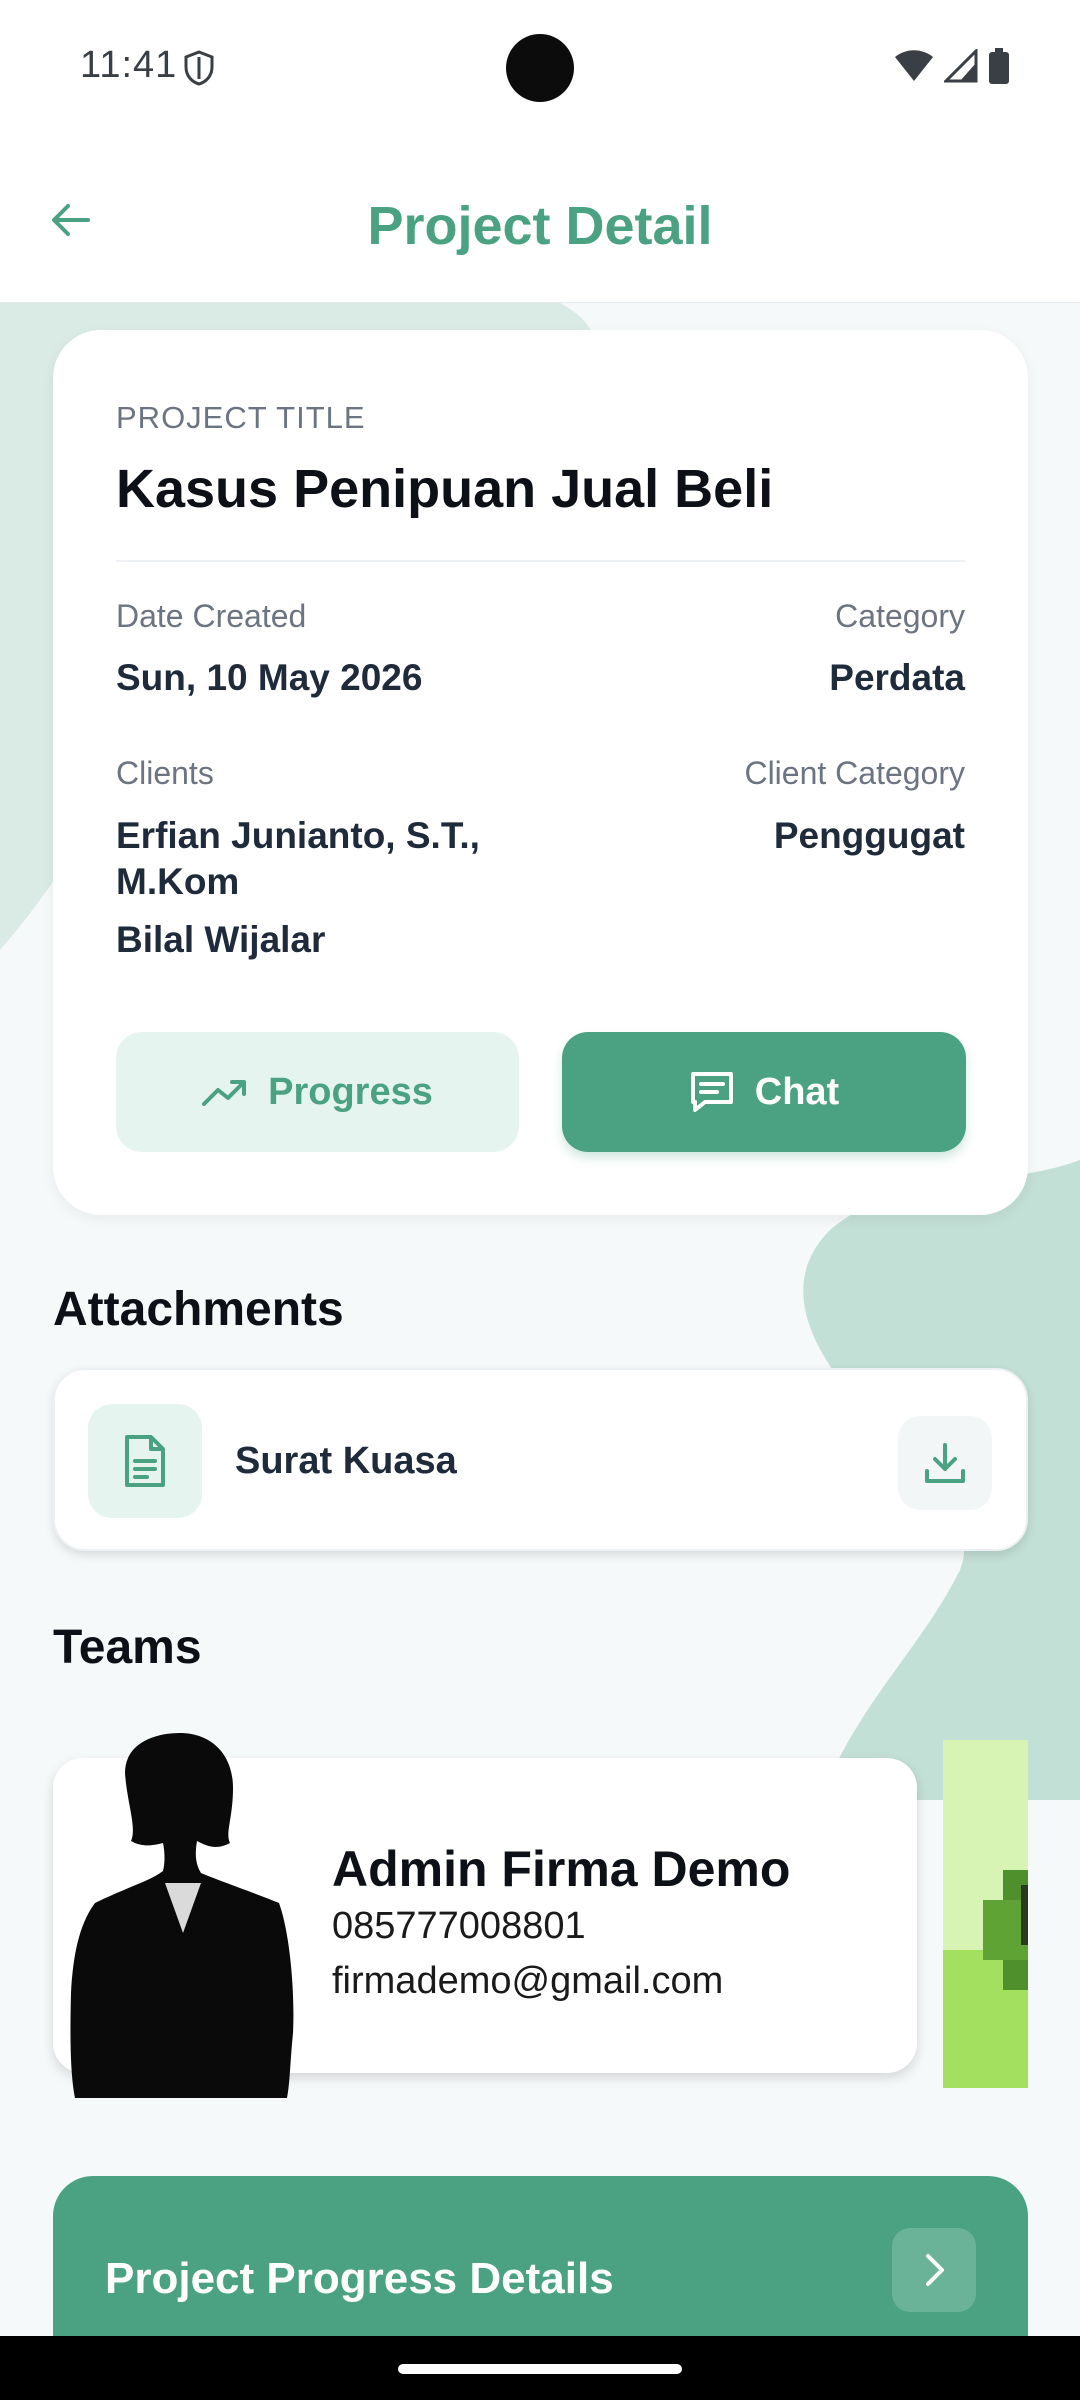 The width and height of the screenshot is (1080, 2400). I want to click on page-title: Project Detail, so click(540, 226).